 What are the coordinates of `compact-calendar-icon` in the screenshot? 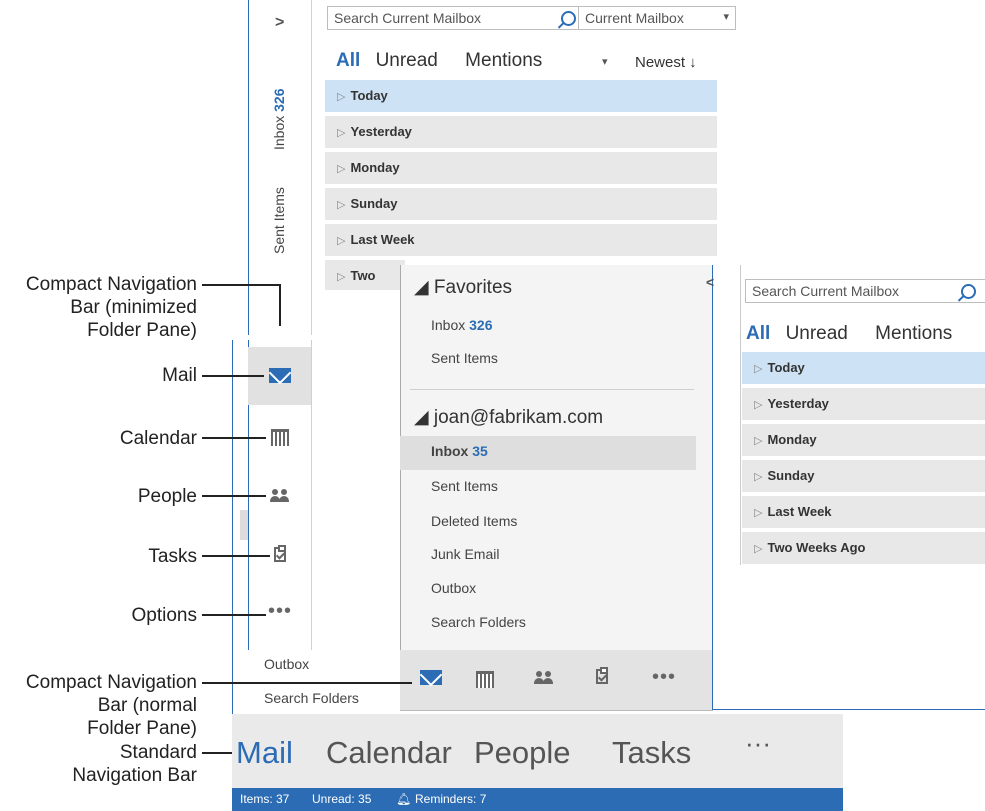 It's located at (485, 679).